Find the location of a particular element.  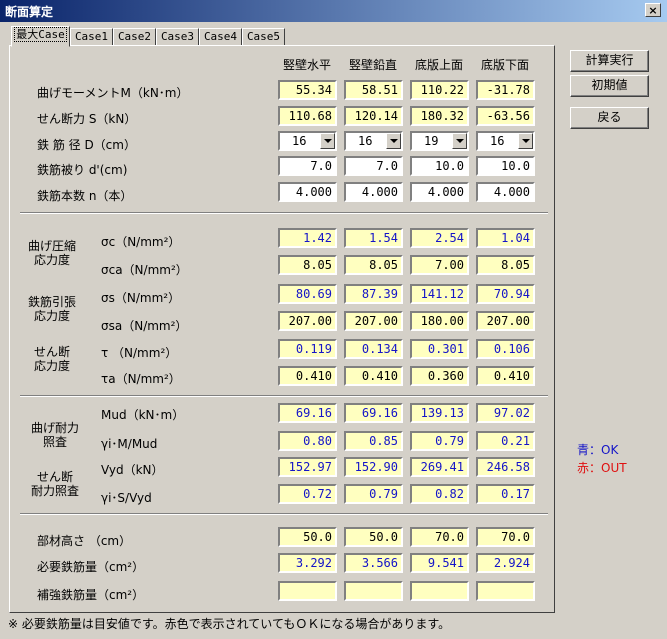

result-field: 1.42 is located at coordinates (307, 238).